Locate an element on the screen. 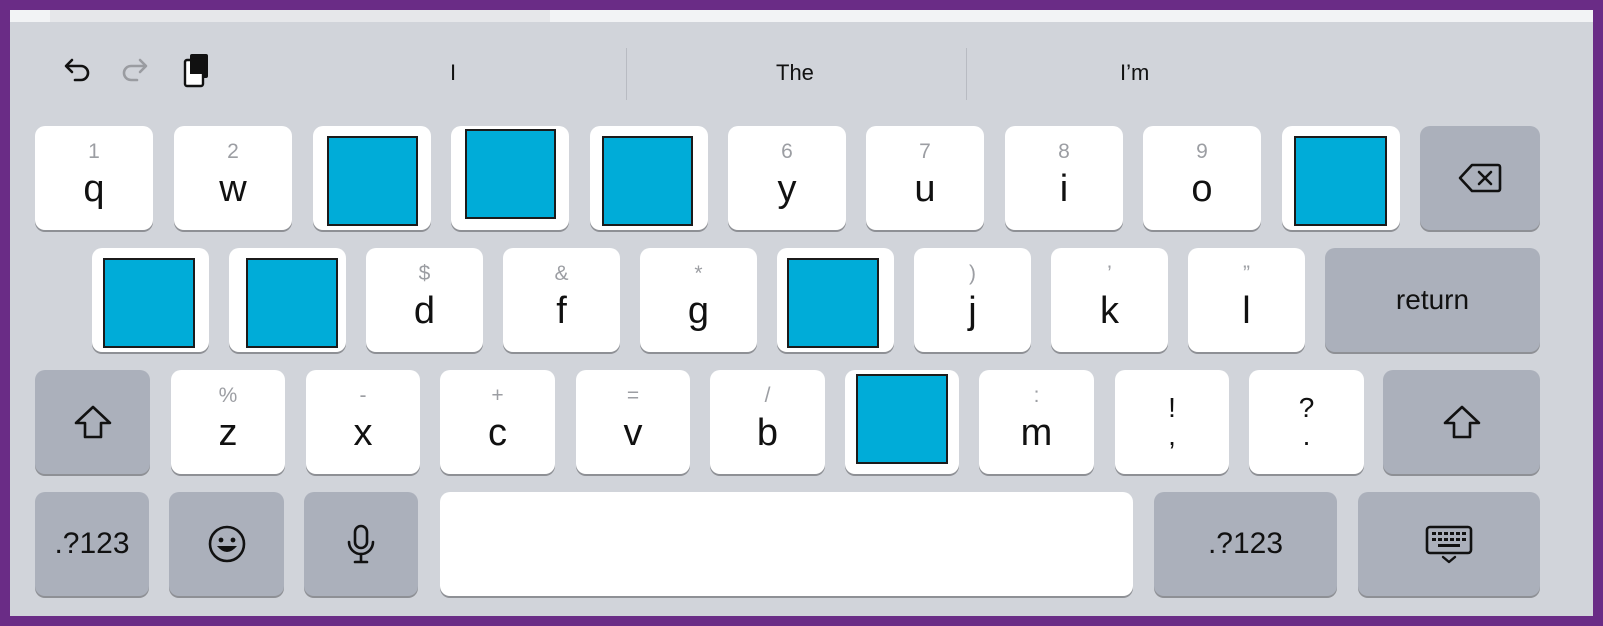  key-z: % z is located at coordinates (228, 422).